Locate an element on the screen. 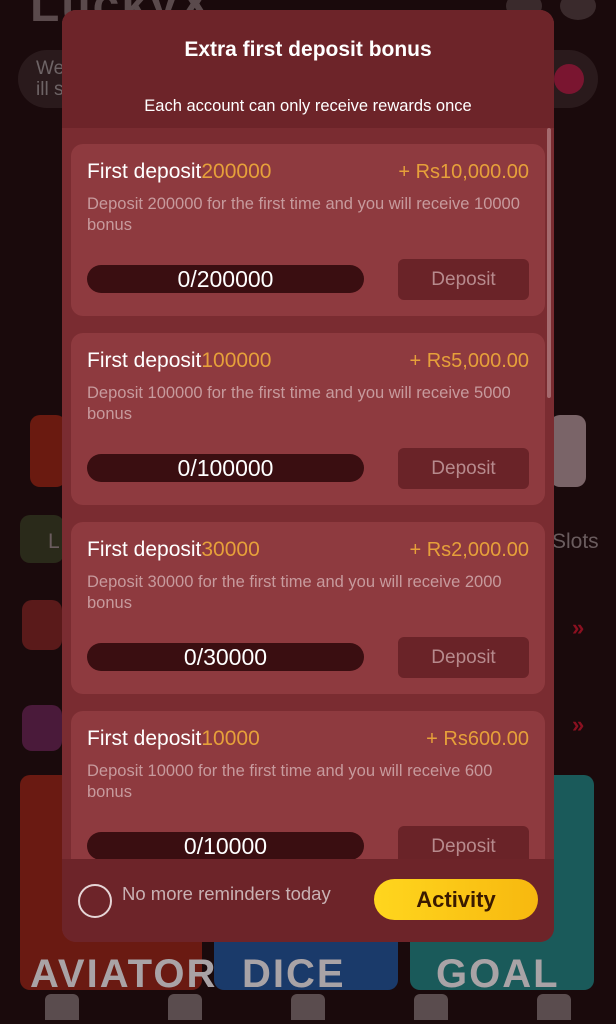  user-icon is located at coordinates (578, 10).